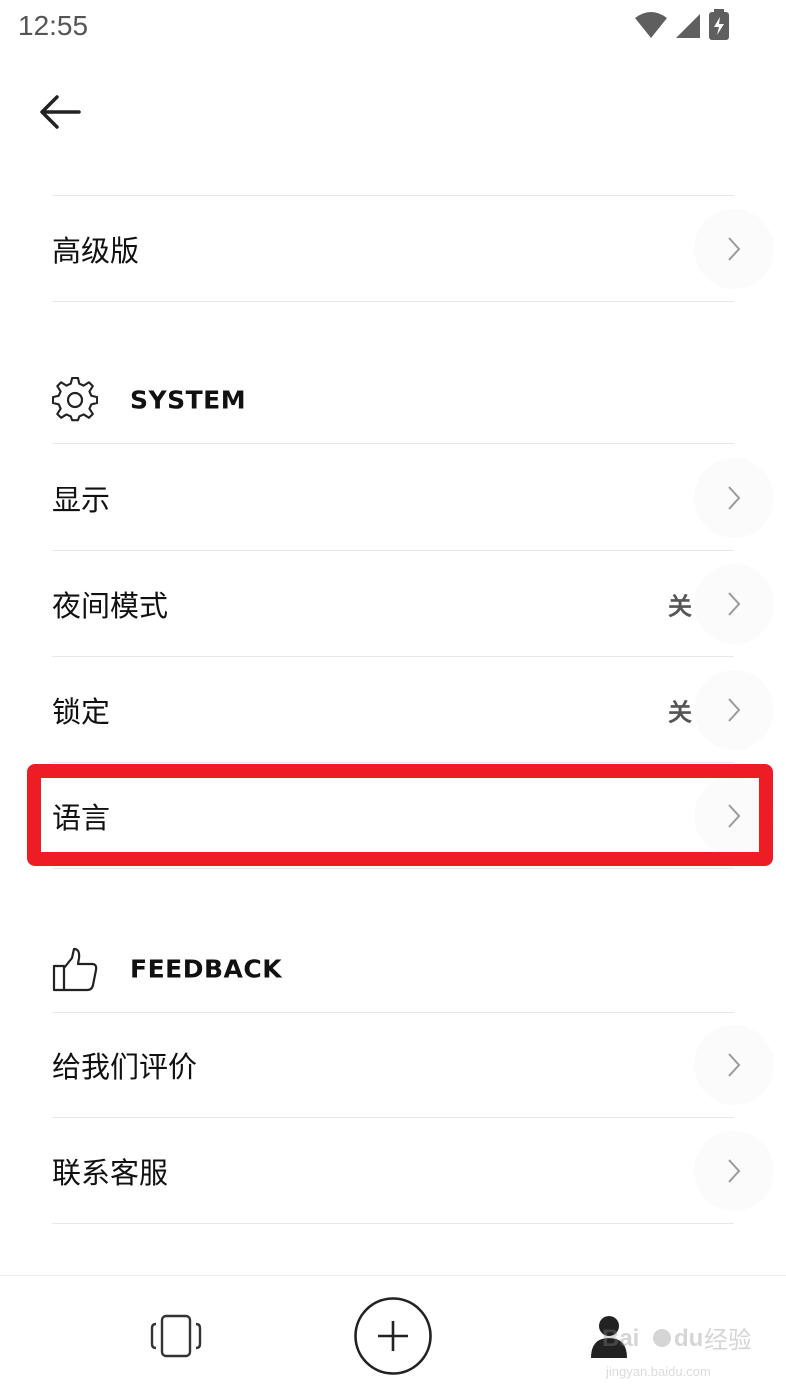 This screenshot has height=1398, width=786. I want to click on gear-icon, so click(75, 399).